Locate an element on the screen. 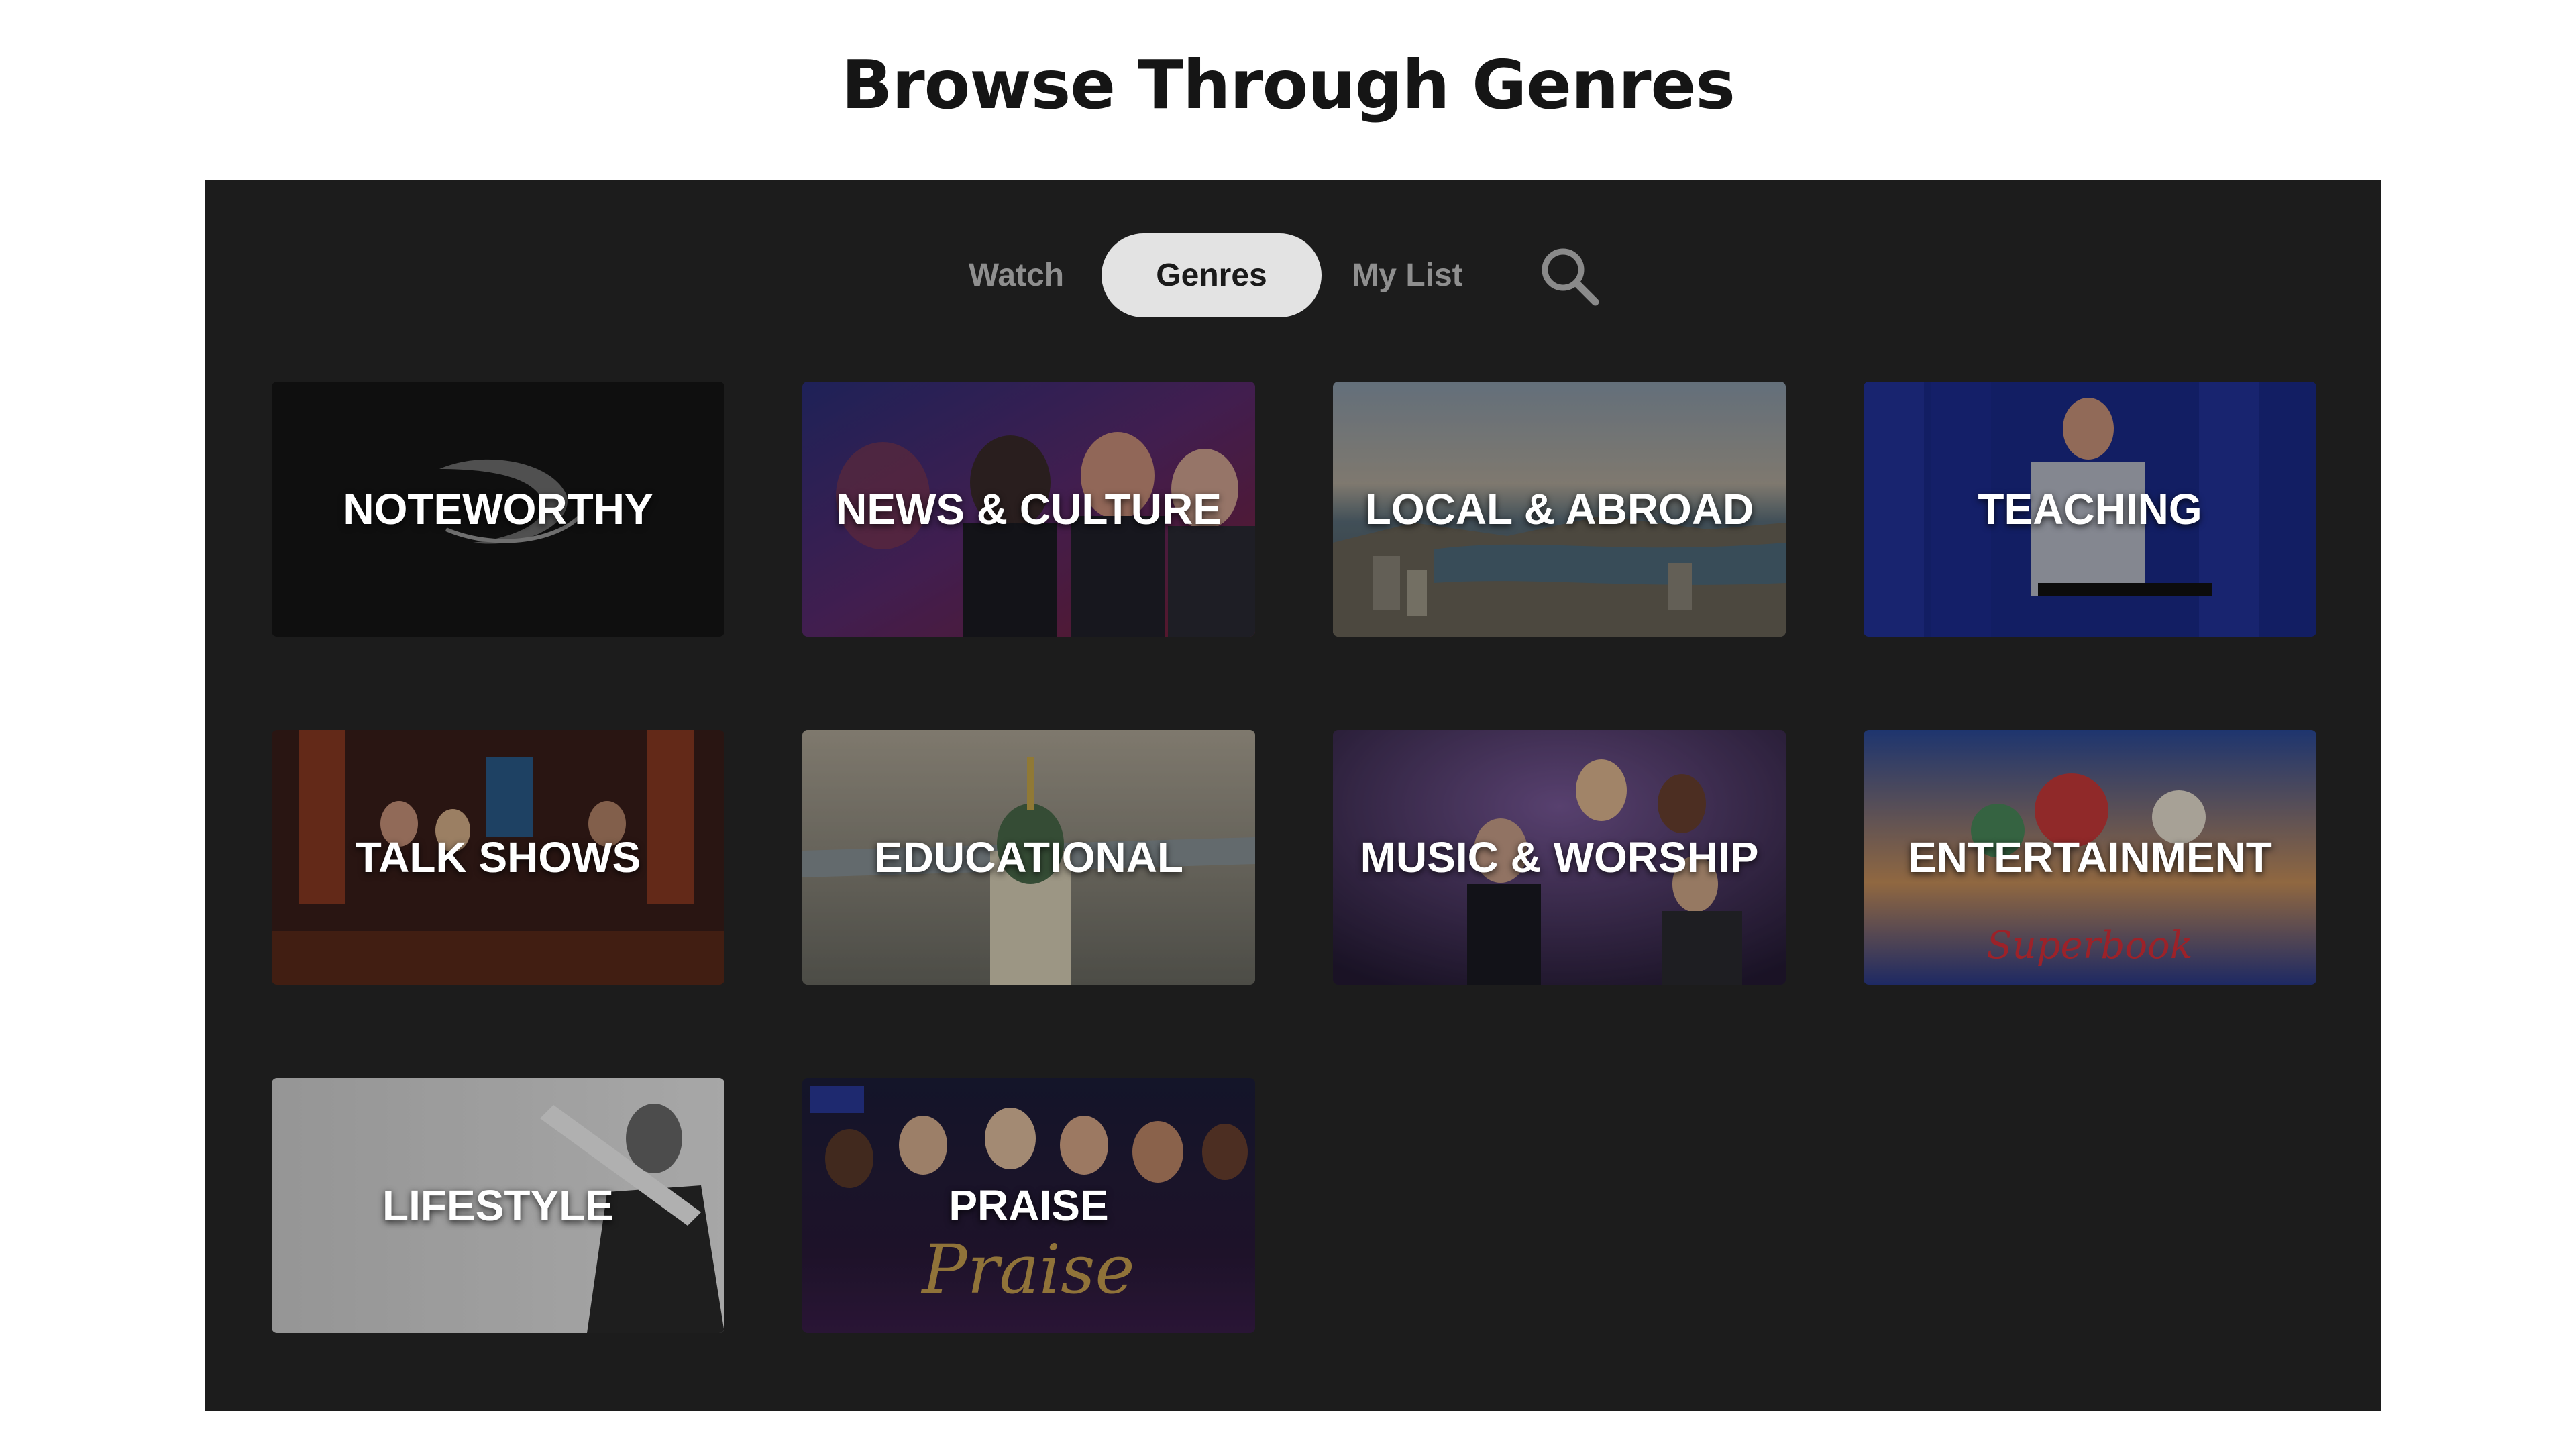 This screenshot has height=1449, width=2576. search-icon is located at coordinates (1570, 277).